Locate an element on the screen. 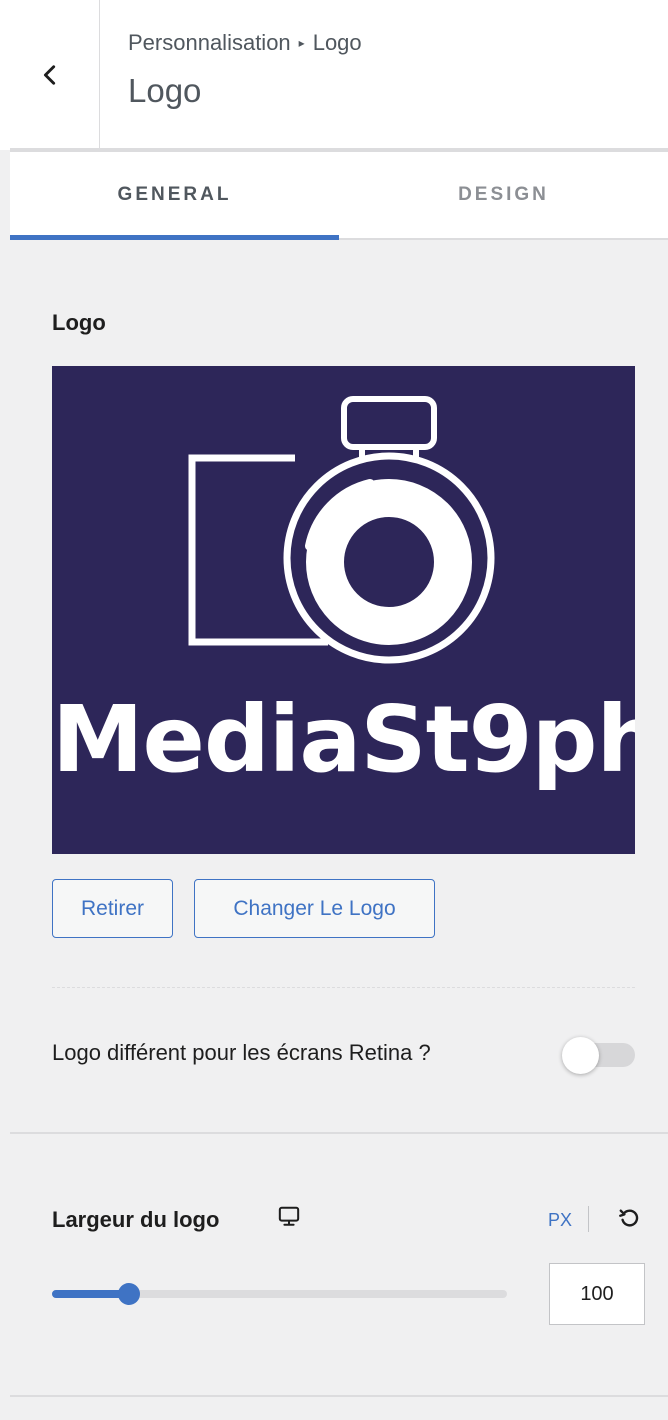  tab-general: GENERAL is located at coordinates (174, 196).